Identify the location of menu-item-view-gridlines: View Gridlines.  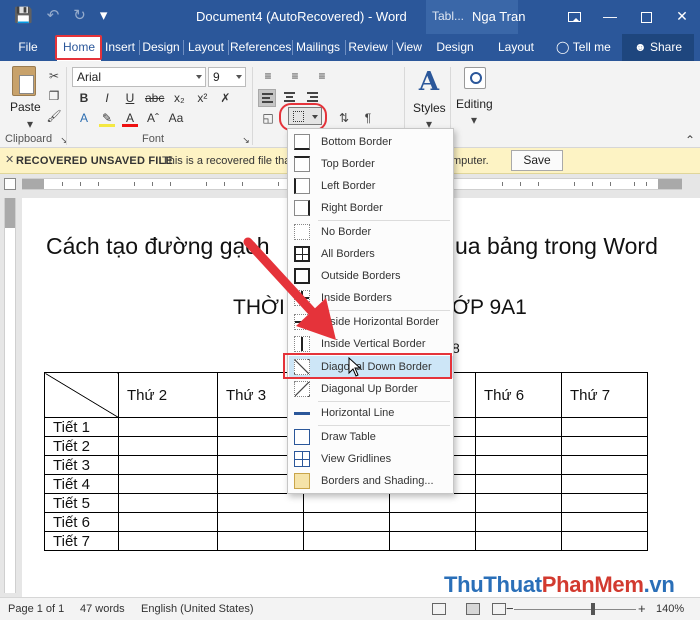
(371, 459).